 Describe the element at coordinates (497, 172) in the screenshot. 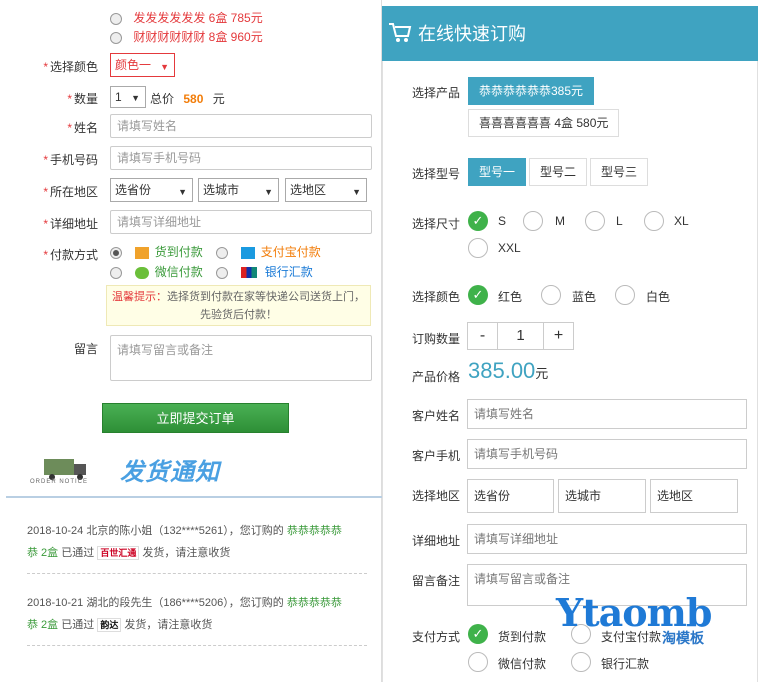

I see `model-option-1: 型号一` at that location.